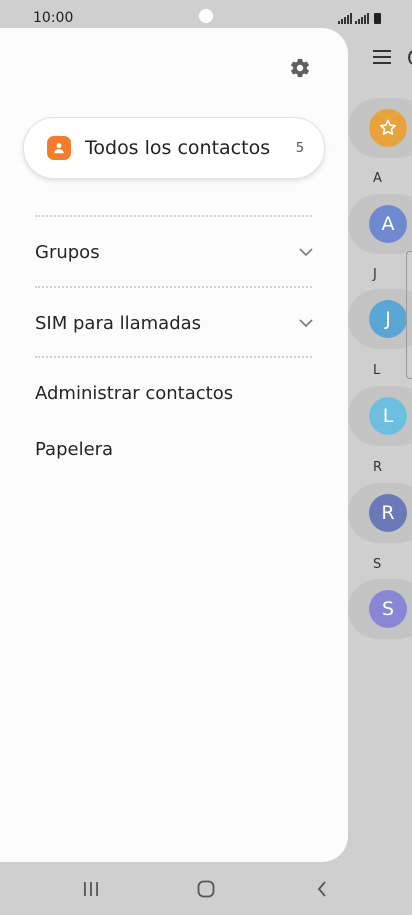  Describe the element at coordinates (382, 57) in the screenshot. I see `menu-icon` at that location.